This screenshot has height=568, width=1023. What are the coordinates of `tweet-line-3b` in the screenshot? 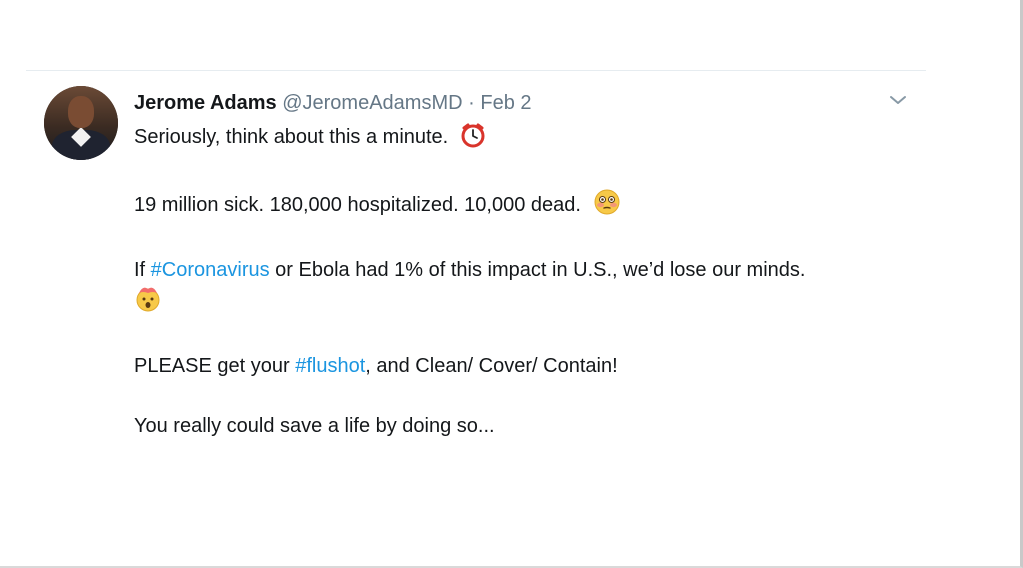 It's located at (519, 302).